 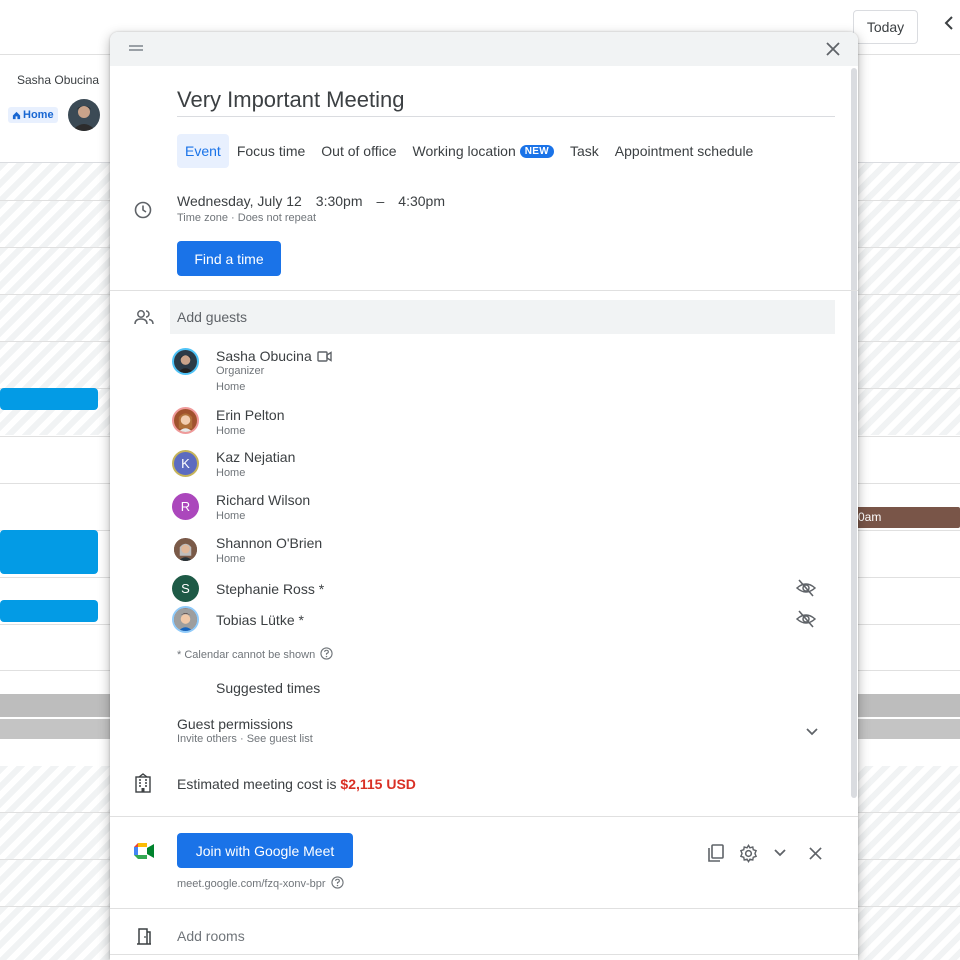 I want to click on video-camera-icon, so click(x=324, y=356).